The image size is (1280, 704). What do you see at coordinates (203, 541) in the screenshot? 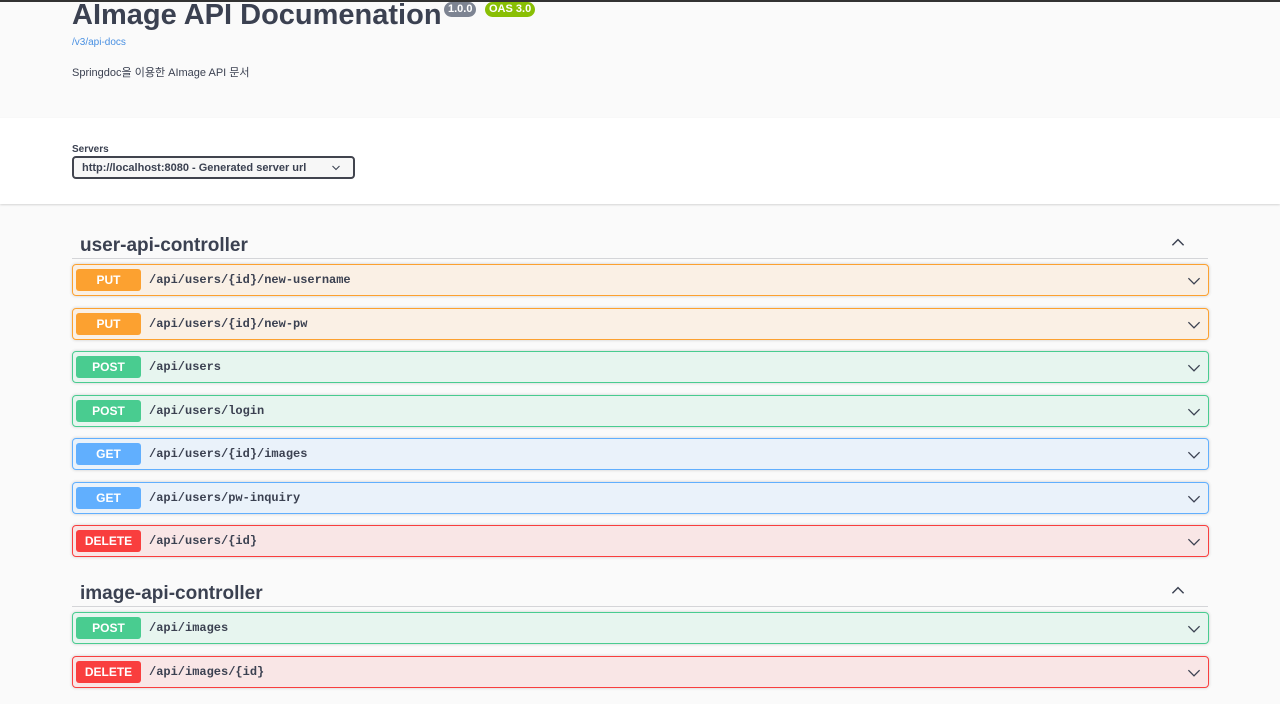
I see `operation-path: /api/users/{id}` at bounding box center [203, 541].